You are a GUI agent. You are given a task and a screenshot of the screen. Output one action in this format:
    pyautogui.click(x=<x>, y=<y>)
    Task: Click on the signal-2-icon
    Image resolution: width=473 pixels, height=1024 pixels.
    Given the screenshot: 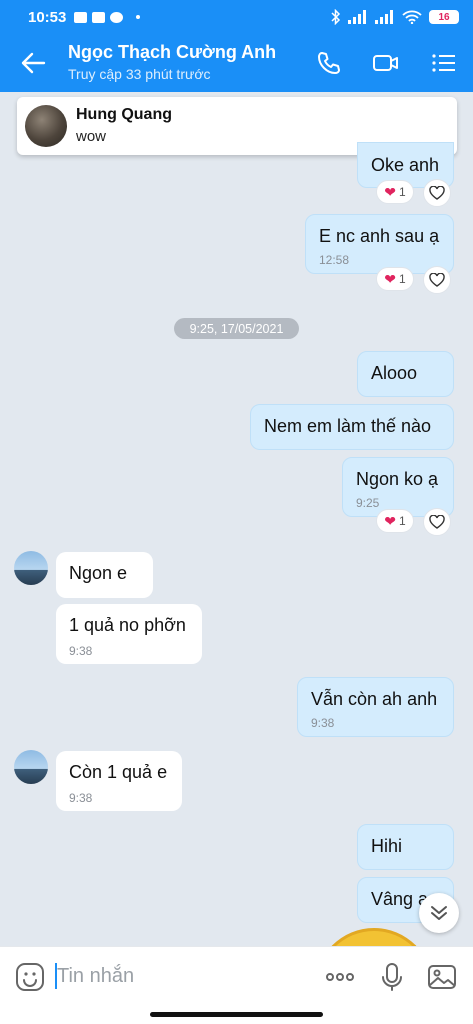 What is the action you would take?
    pyautogui.click(x=384, y=17)
    